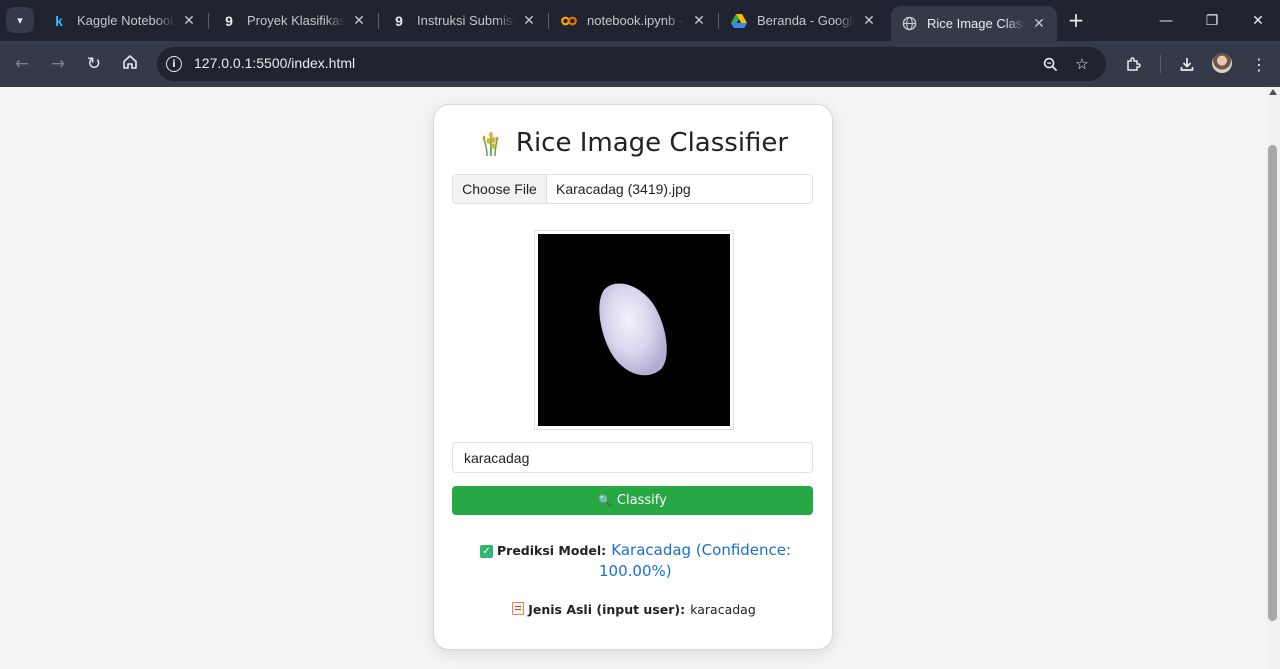 The image size is (1280, 669). I want to click on classify-button: 🔍 Classify, so click(632, 500).